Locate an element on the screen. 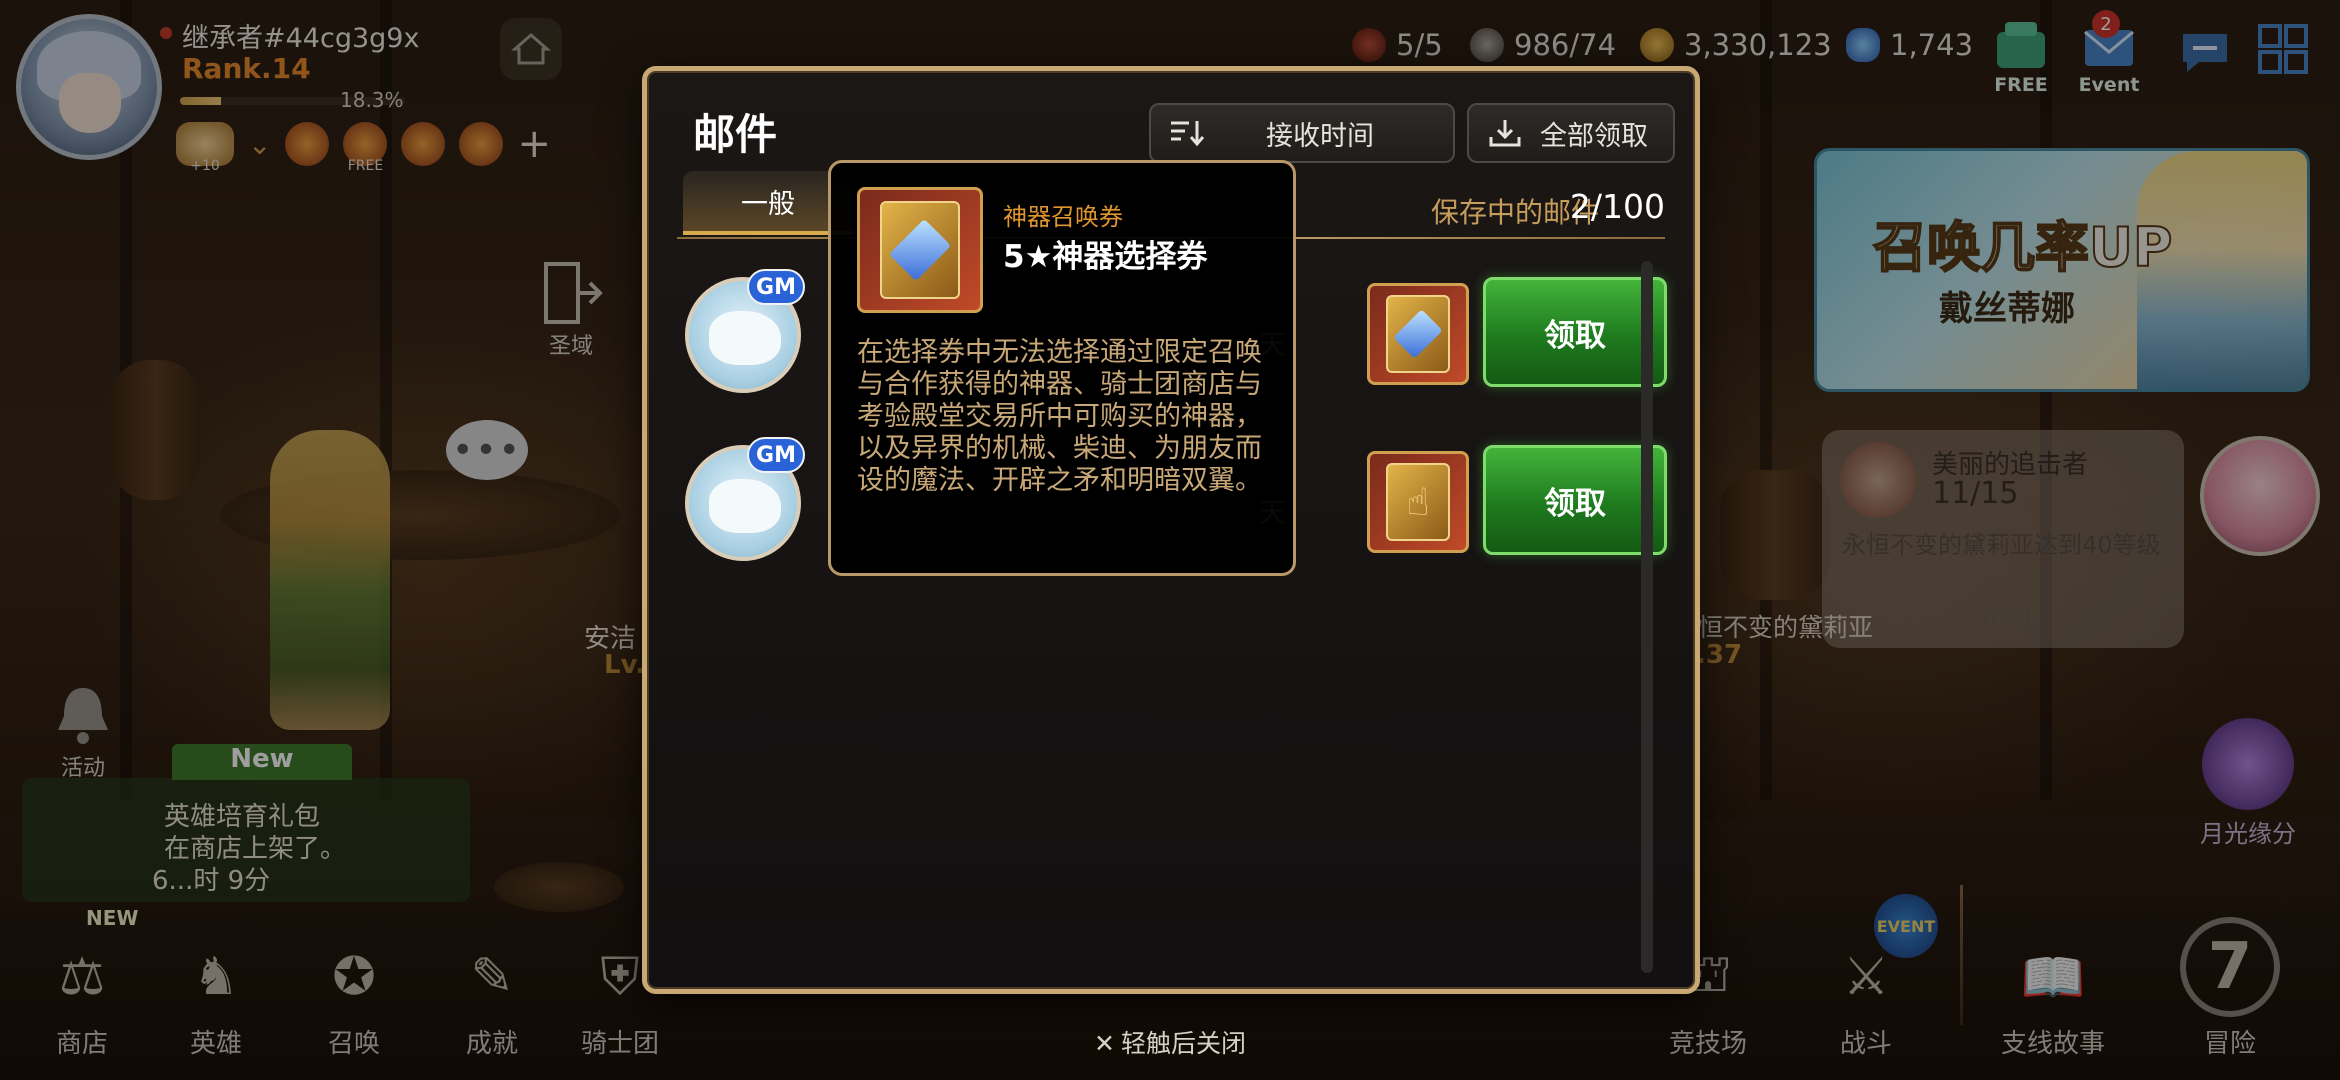 The image size is (2340, 1080). mail-title: 邮件 is located at coordinates (735, 134).